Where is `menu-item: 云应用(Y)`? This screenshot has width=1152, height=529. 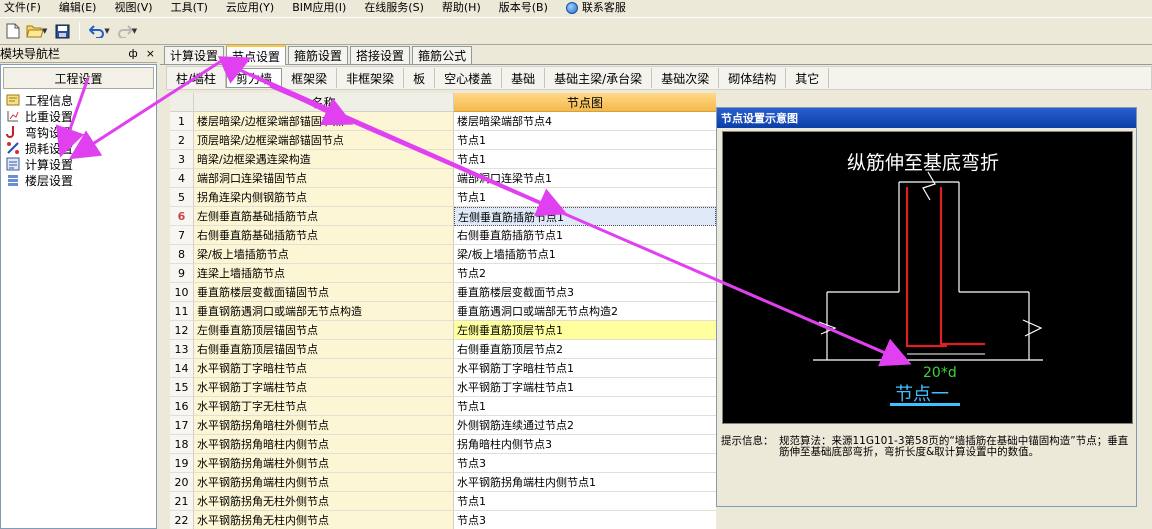 menu-item: 云应用(Y) is located at coordinates (250, 8).